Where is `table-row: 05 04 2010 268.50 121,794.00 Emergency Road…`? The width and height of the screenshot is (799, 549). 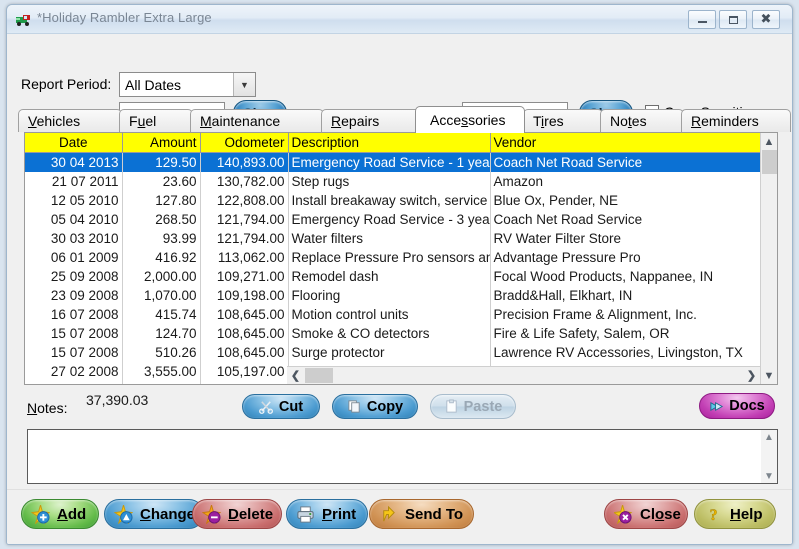
table-row: 05 04 2010 268.50 121,794.00 Emergency Road… is located at coordinates (392, 219).